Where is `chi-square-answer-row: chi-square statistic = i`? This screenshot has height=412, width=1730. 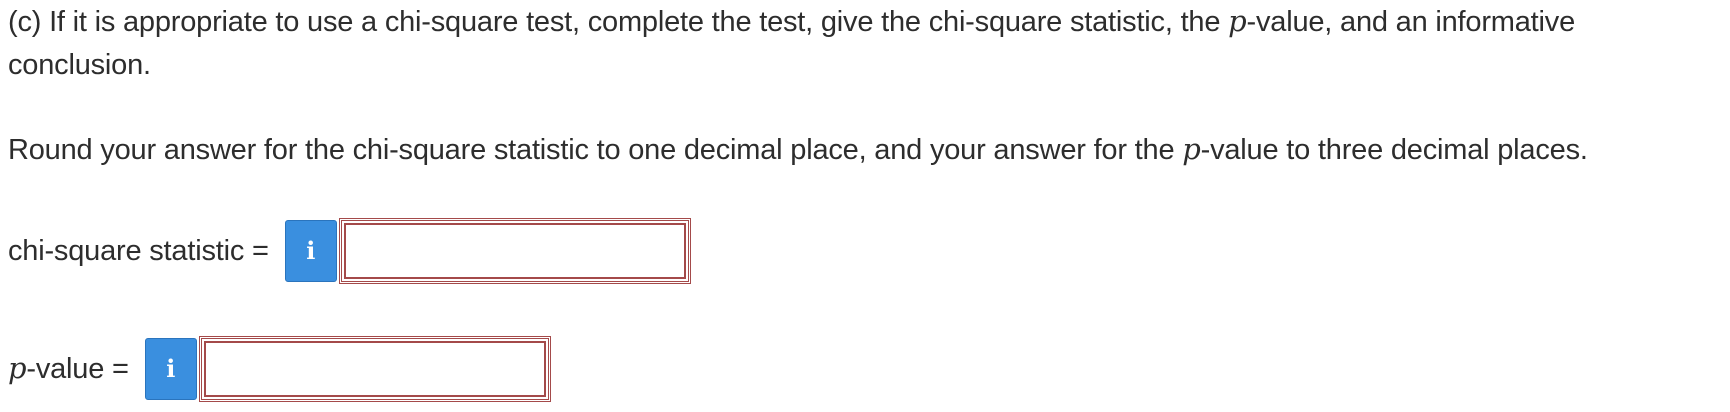
chi-square-answer-row: chi-square statistic = i is located at coordinates (349, 251).